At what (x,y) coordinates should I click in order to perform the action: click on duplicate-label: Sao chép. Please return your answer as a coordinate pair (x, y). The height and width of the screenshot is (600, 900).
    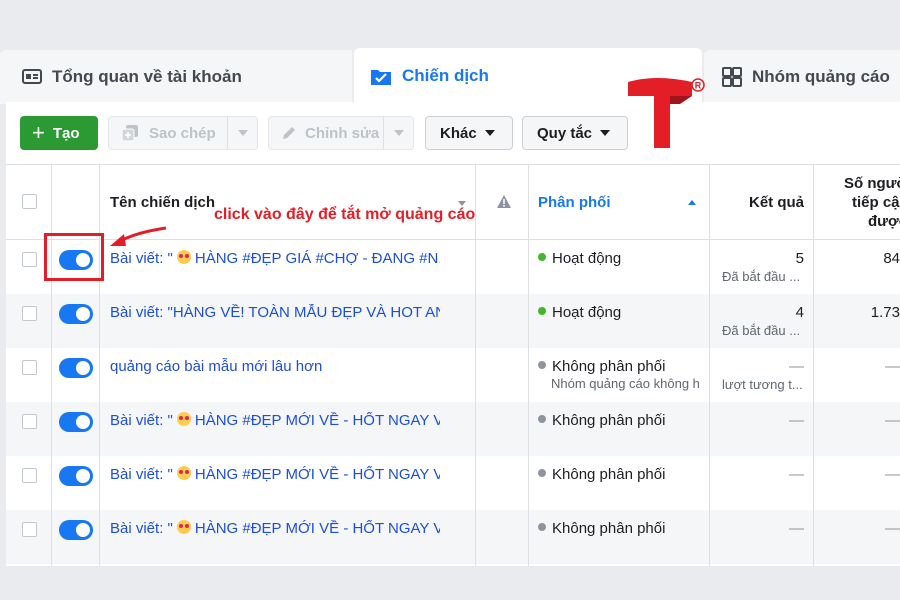
    Looking at the image, I should click on (182, 133).